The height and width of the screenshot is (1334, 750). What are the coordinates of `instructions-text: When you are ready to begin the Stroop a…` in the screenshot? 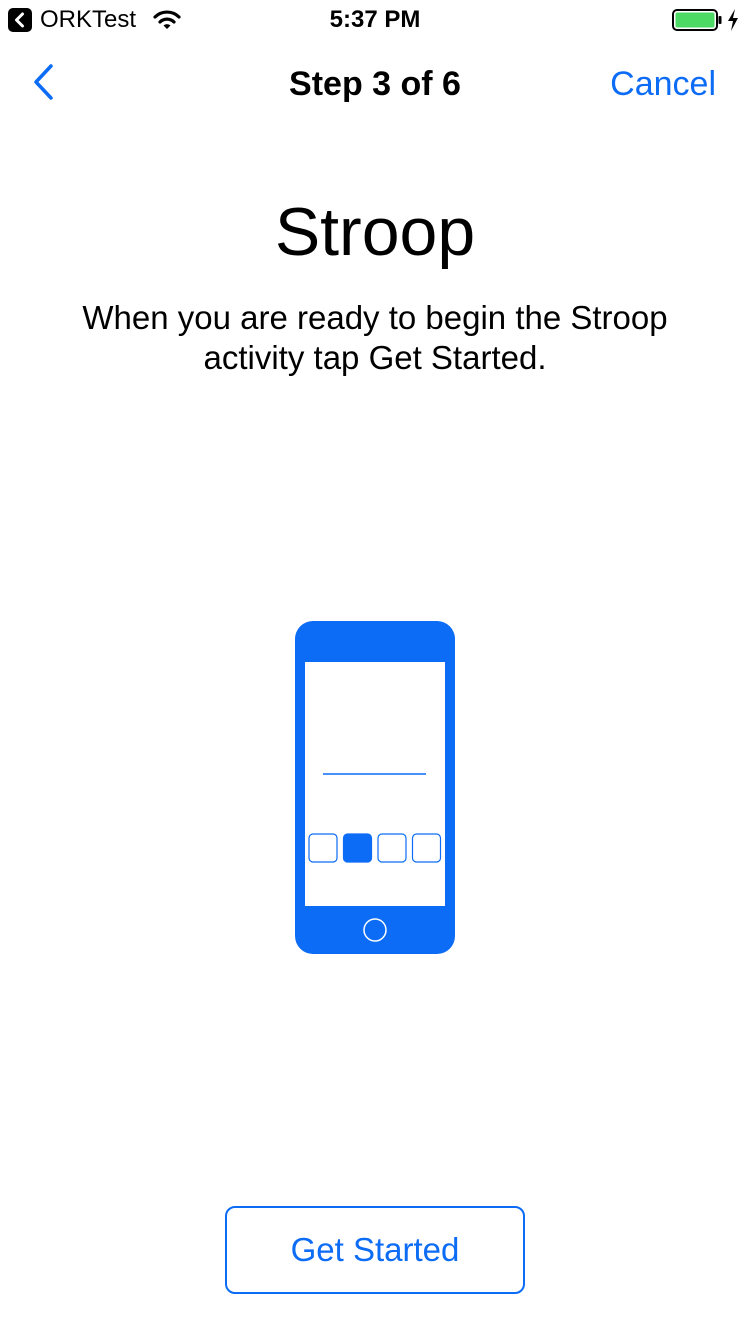 It's located at (375, 337).